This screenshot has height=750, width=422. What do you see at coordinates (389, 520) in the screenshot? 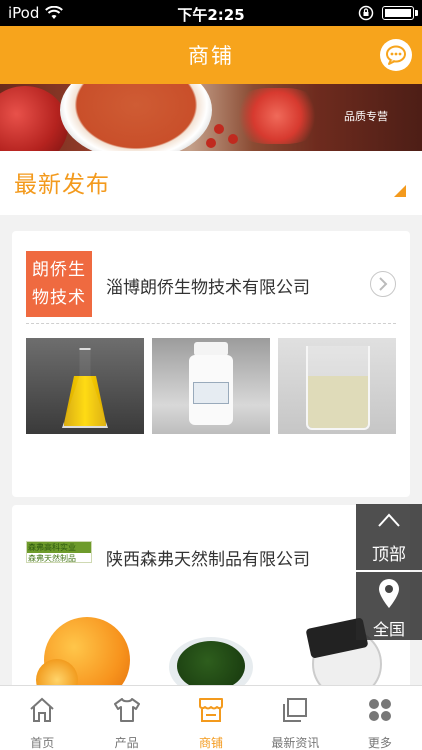
I see `chevron-up-icon` at bounding box center [389, 520].